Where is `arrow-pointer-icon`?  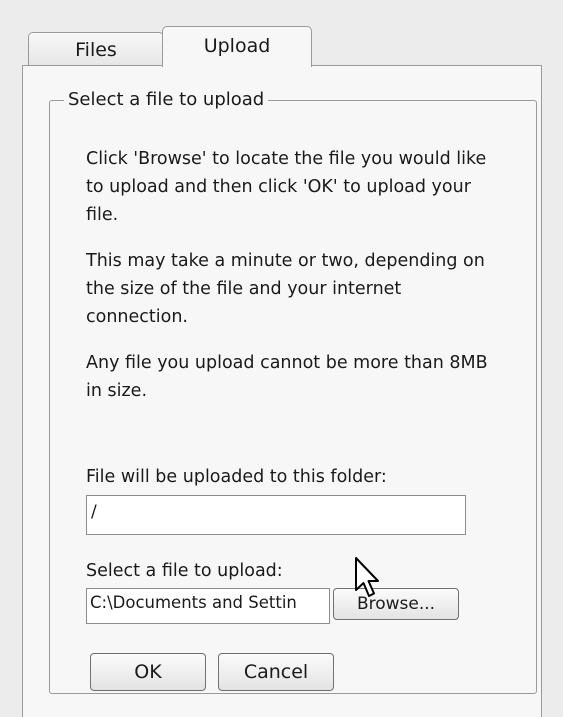
arrow-pointer-icon is located at coordinates (367, 577).